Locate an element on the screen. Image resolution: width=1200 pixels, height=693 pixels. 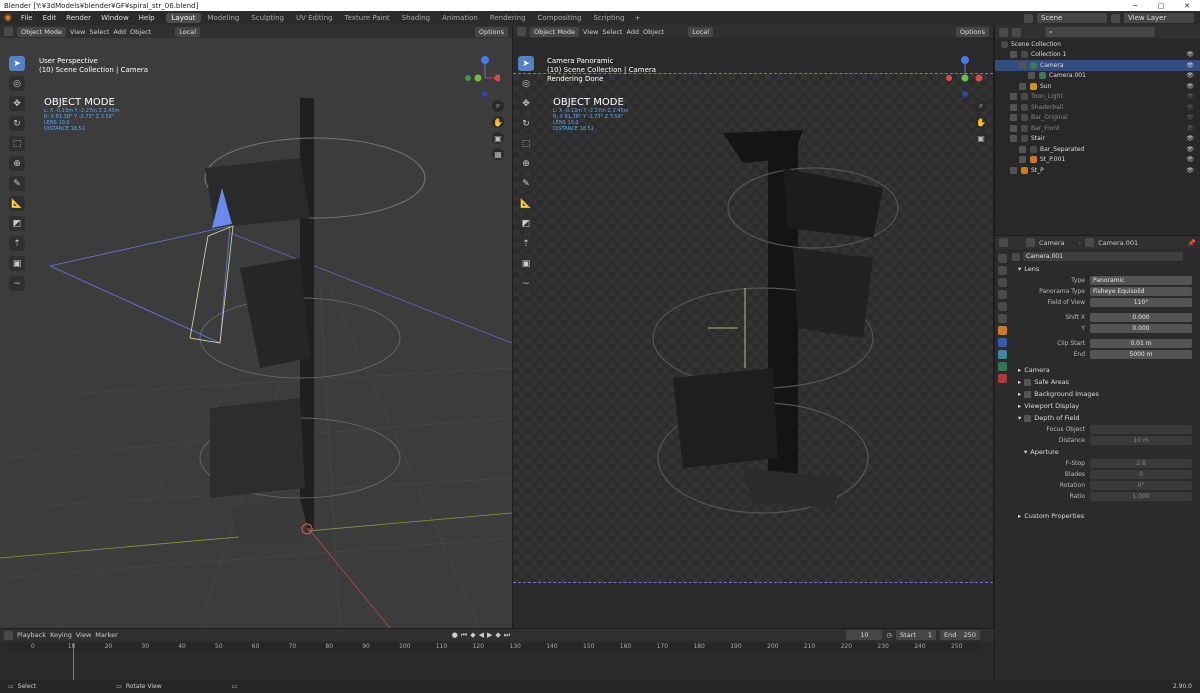
camera-data-tab-icon is located at coordinates (1002, 366).